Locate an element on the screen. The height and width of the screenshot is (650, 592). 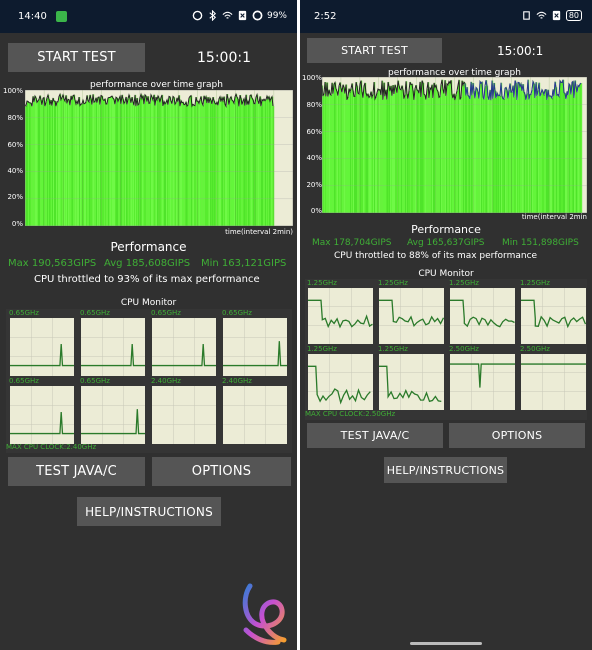
gesture-navigation-bar is located at coordinates (446, 643).